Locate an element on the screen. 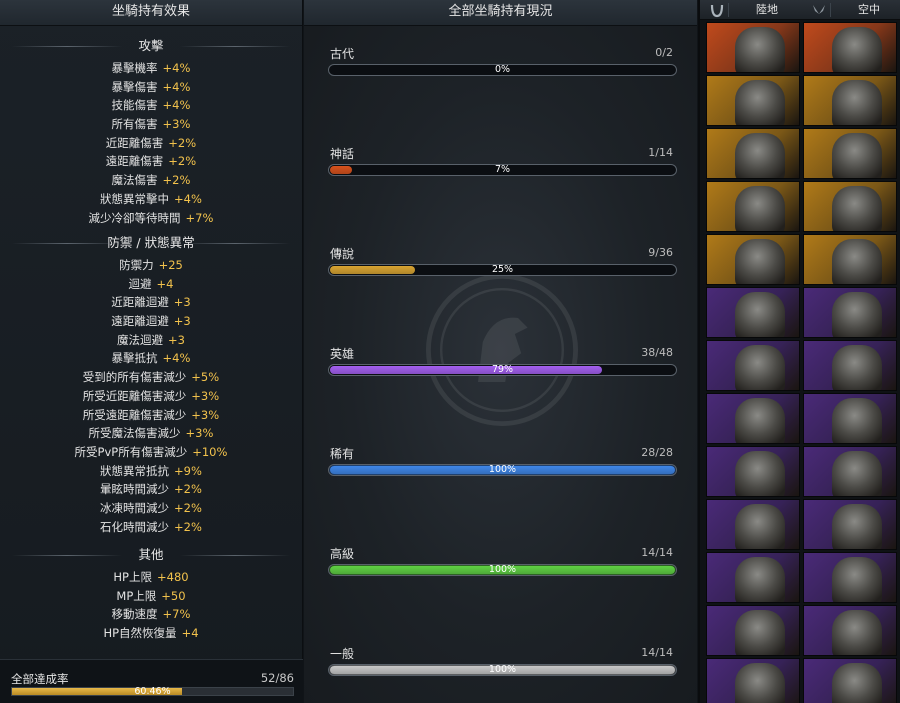  stat-row: 冰凍時間減少 +2% is located at coordinates (151, 508).